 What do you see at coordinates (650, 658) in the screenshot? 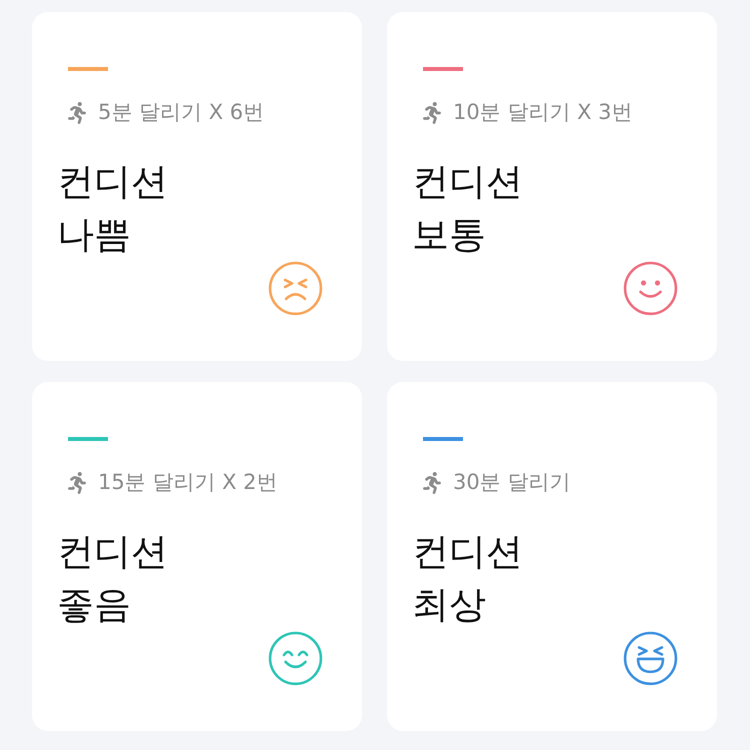
I see `laugh-face-icon` at bounding box center [650, 658].